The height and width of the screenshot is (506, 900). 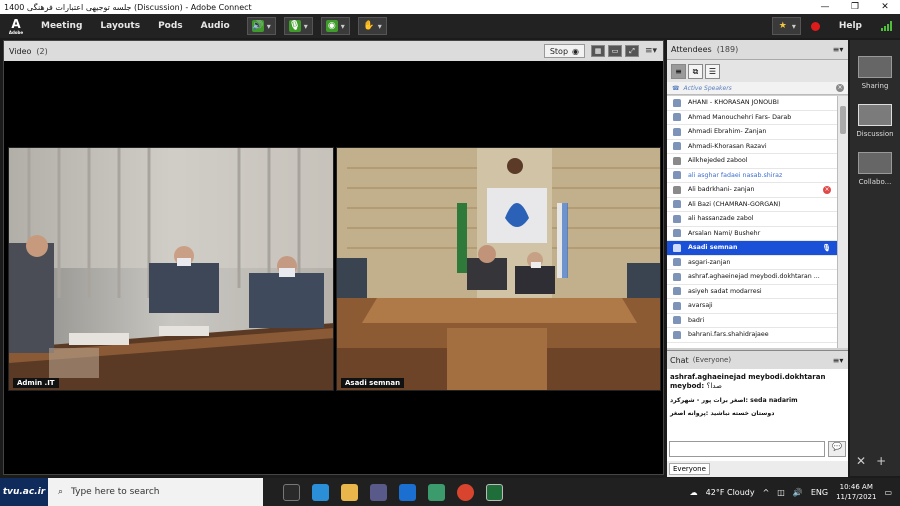 I want to click on attendee-row: Ahmad Manouchehri Fars- Darab, so click(x=752, y=118).